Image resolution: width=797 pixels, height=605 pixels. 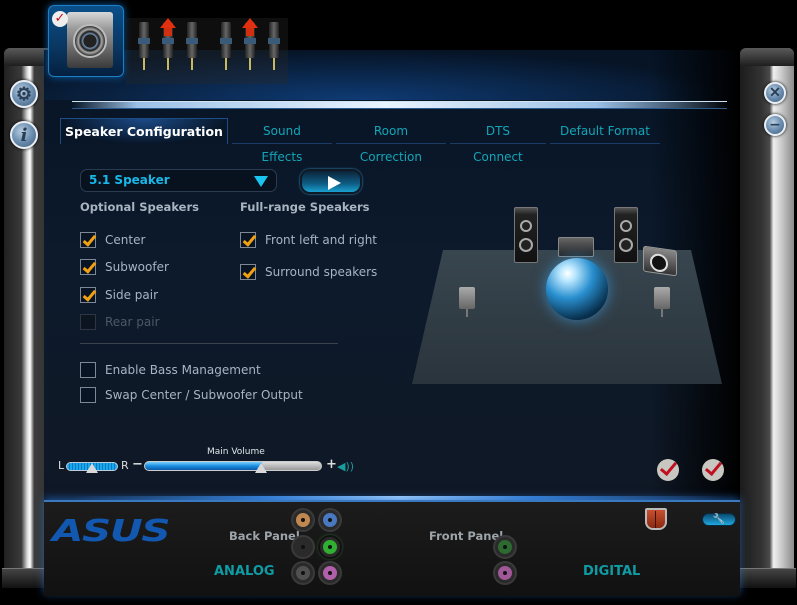 I want to click on checkbox-label: Enable Bass Management, so click(x=183, y=370).